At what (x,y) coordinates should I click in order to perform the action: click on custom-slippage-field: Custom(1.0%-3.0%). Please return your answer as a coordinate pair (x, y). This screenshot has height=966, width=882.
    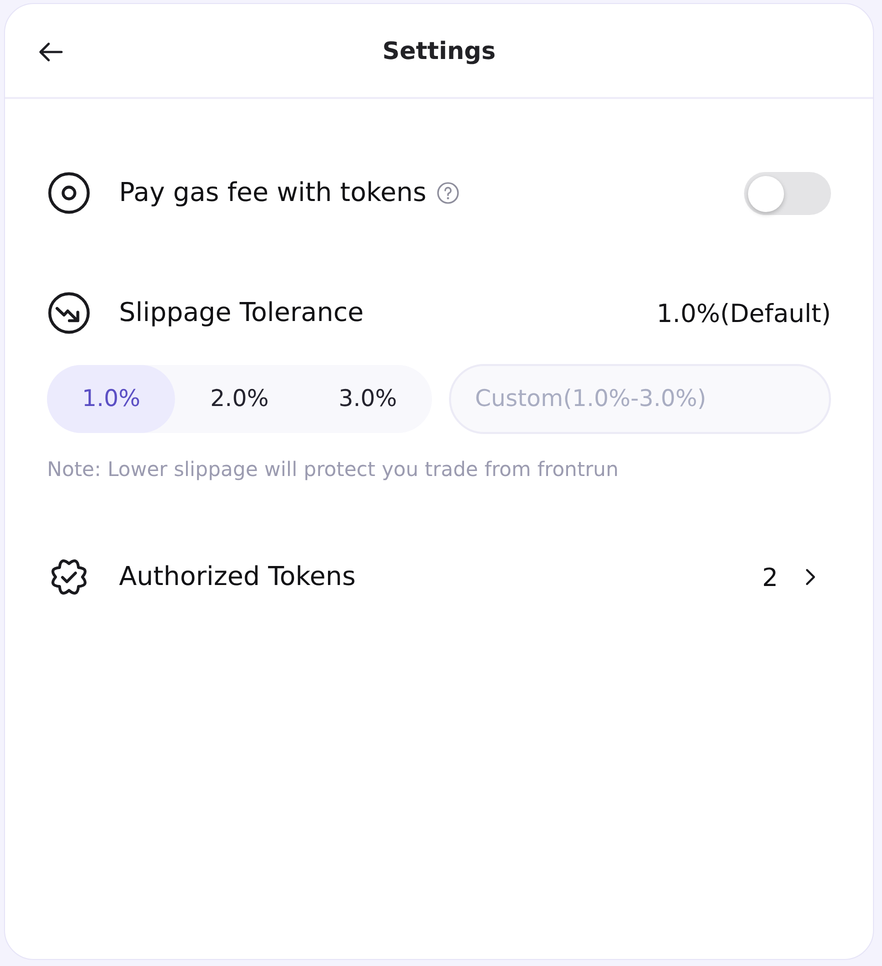
    Looking at the image, I should click on (640, 399).